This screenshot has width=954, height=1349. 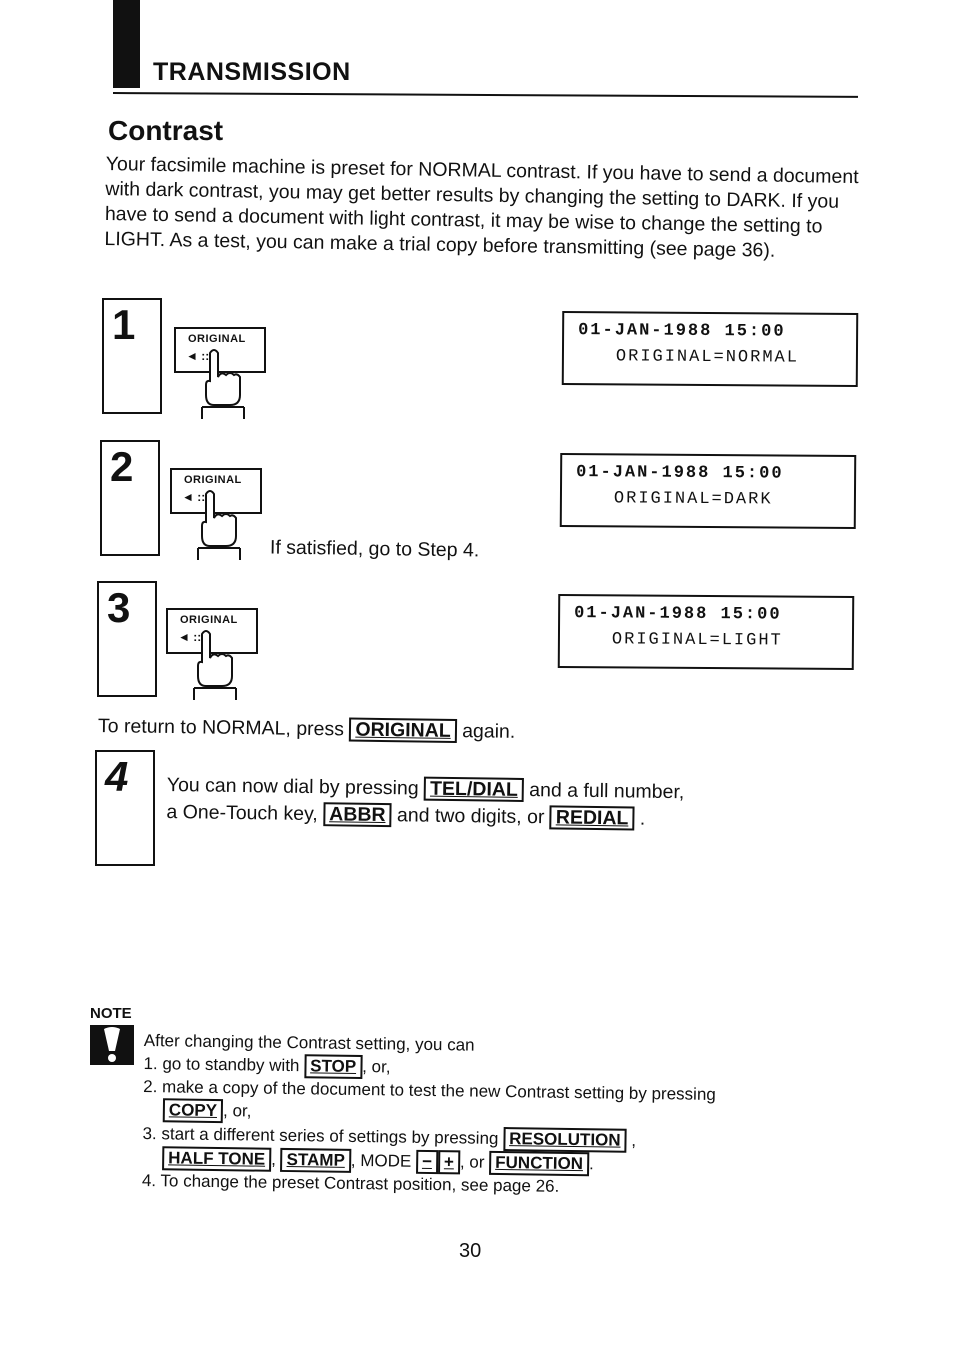 What do you see at coordinates (427, 1162) in the screenshot?
I see `mode-minus-key-ref: −` at bounding box center [427, 1162].